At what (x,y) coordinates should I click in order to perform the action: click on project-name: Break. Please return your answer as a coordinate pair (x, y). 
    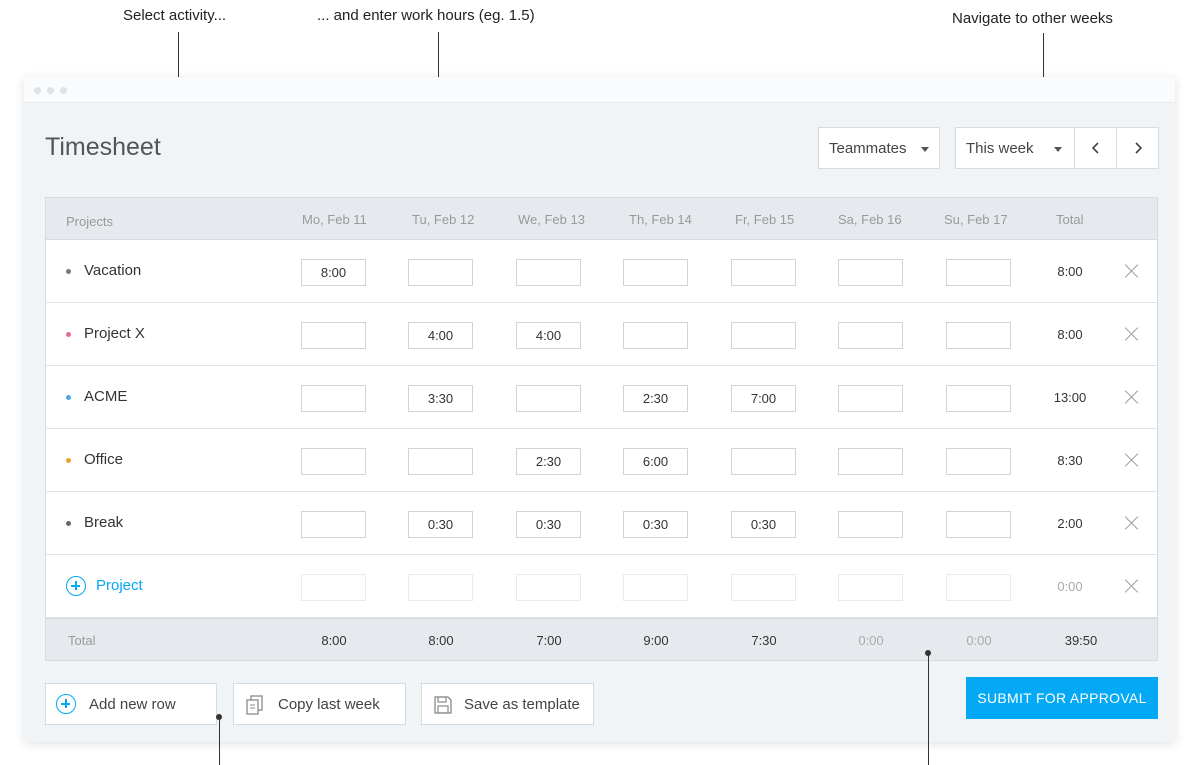
    Looking at the image, I should click on (103, 522).